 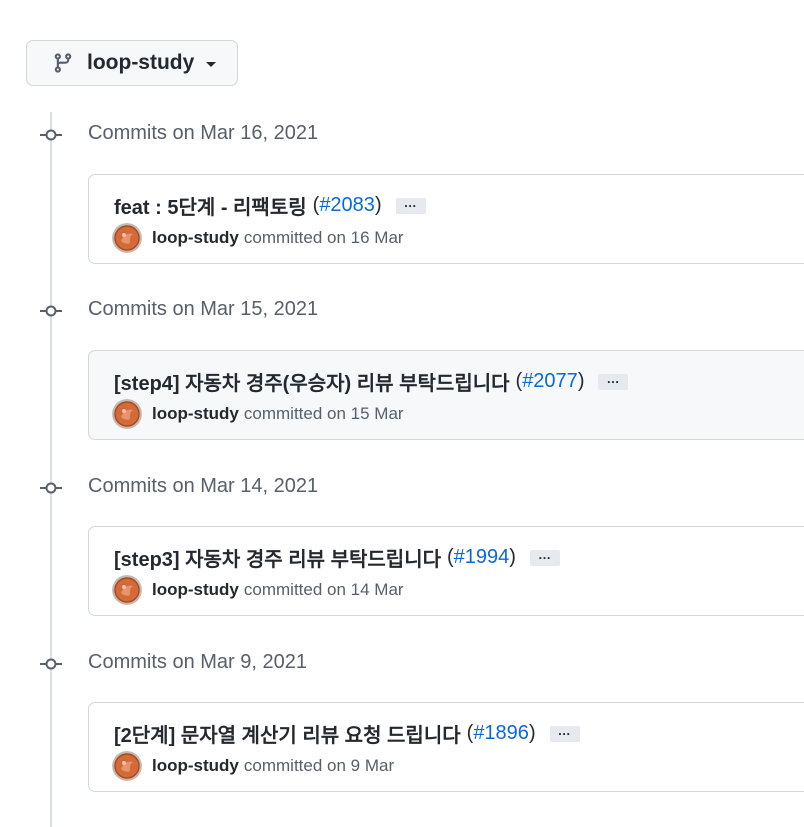 I want to click on pr-link: #2083, so click(x=347, y=205).